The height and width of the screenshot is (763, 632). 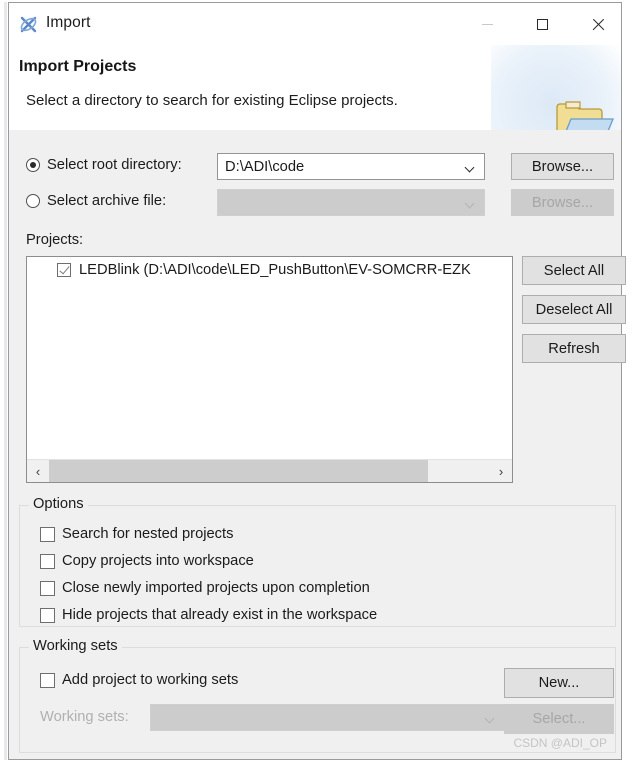 I want to click on checkbox-copy-projects-into-workspace: Copy projects into workspace, so click(x=147, y=561).